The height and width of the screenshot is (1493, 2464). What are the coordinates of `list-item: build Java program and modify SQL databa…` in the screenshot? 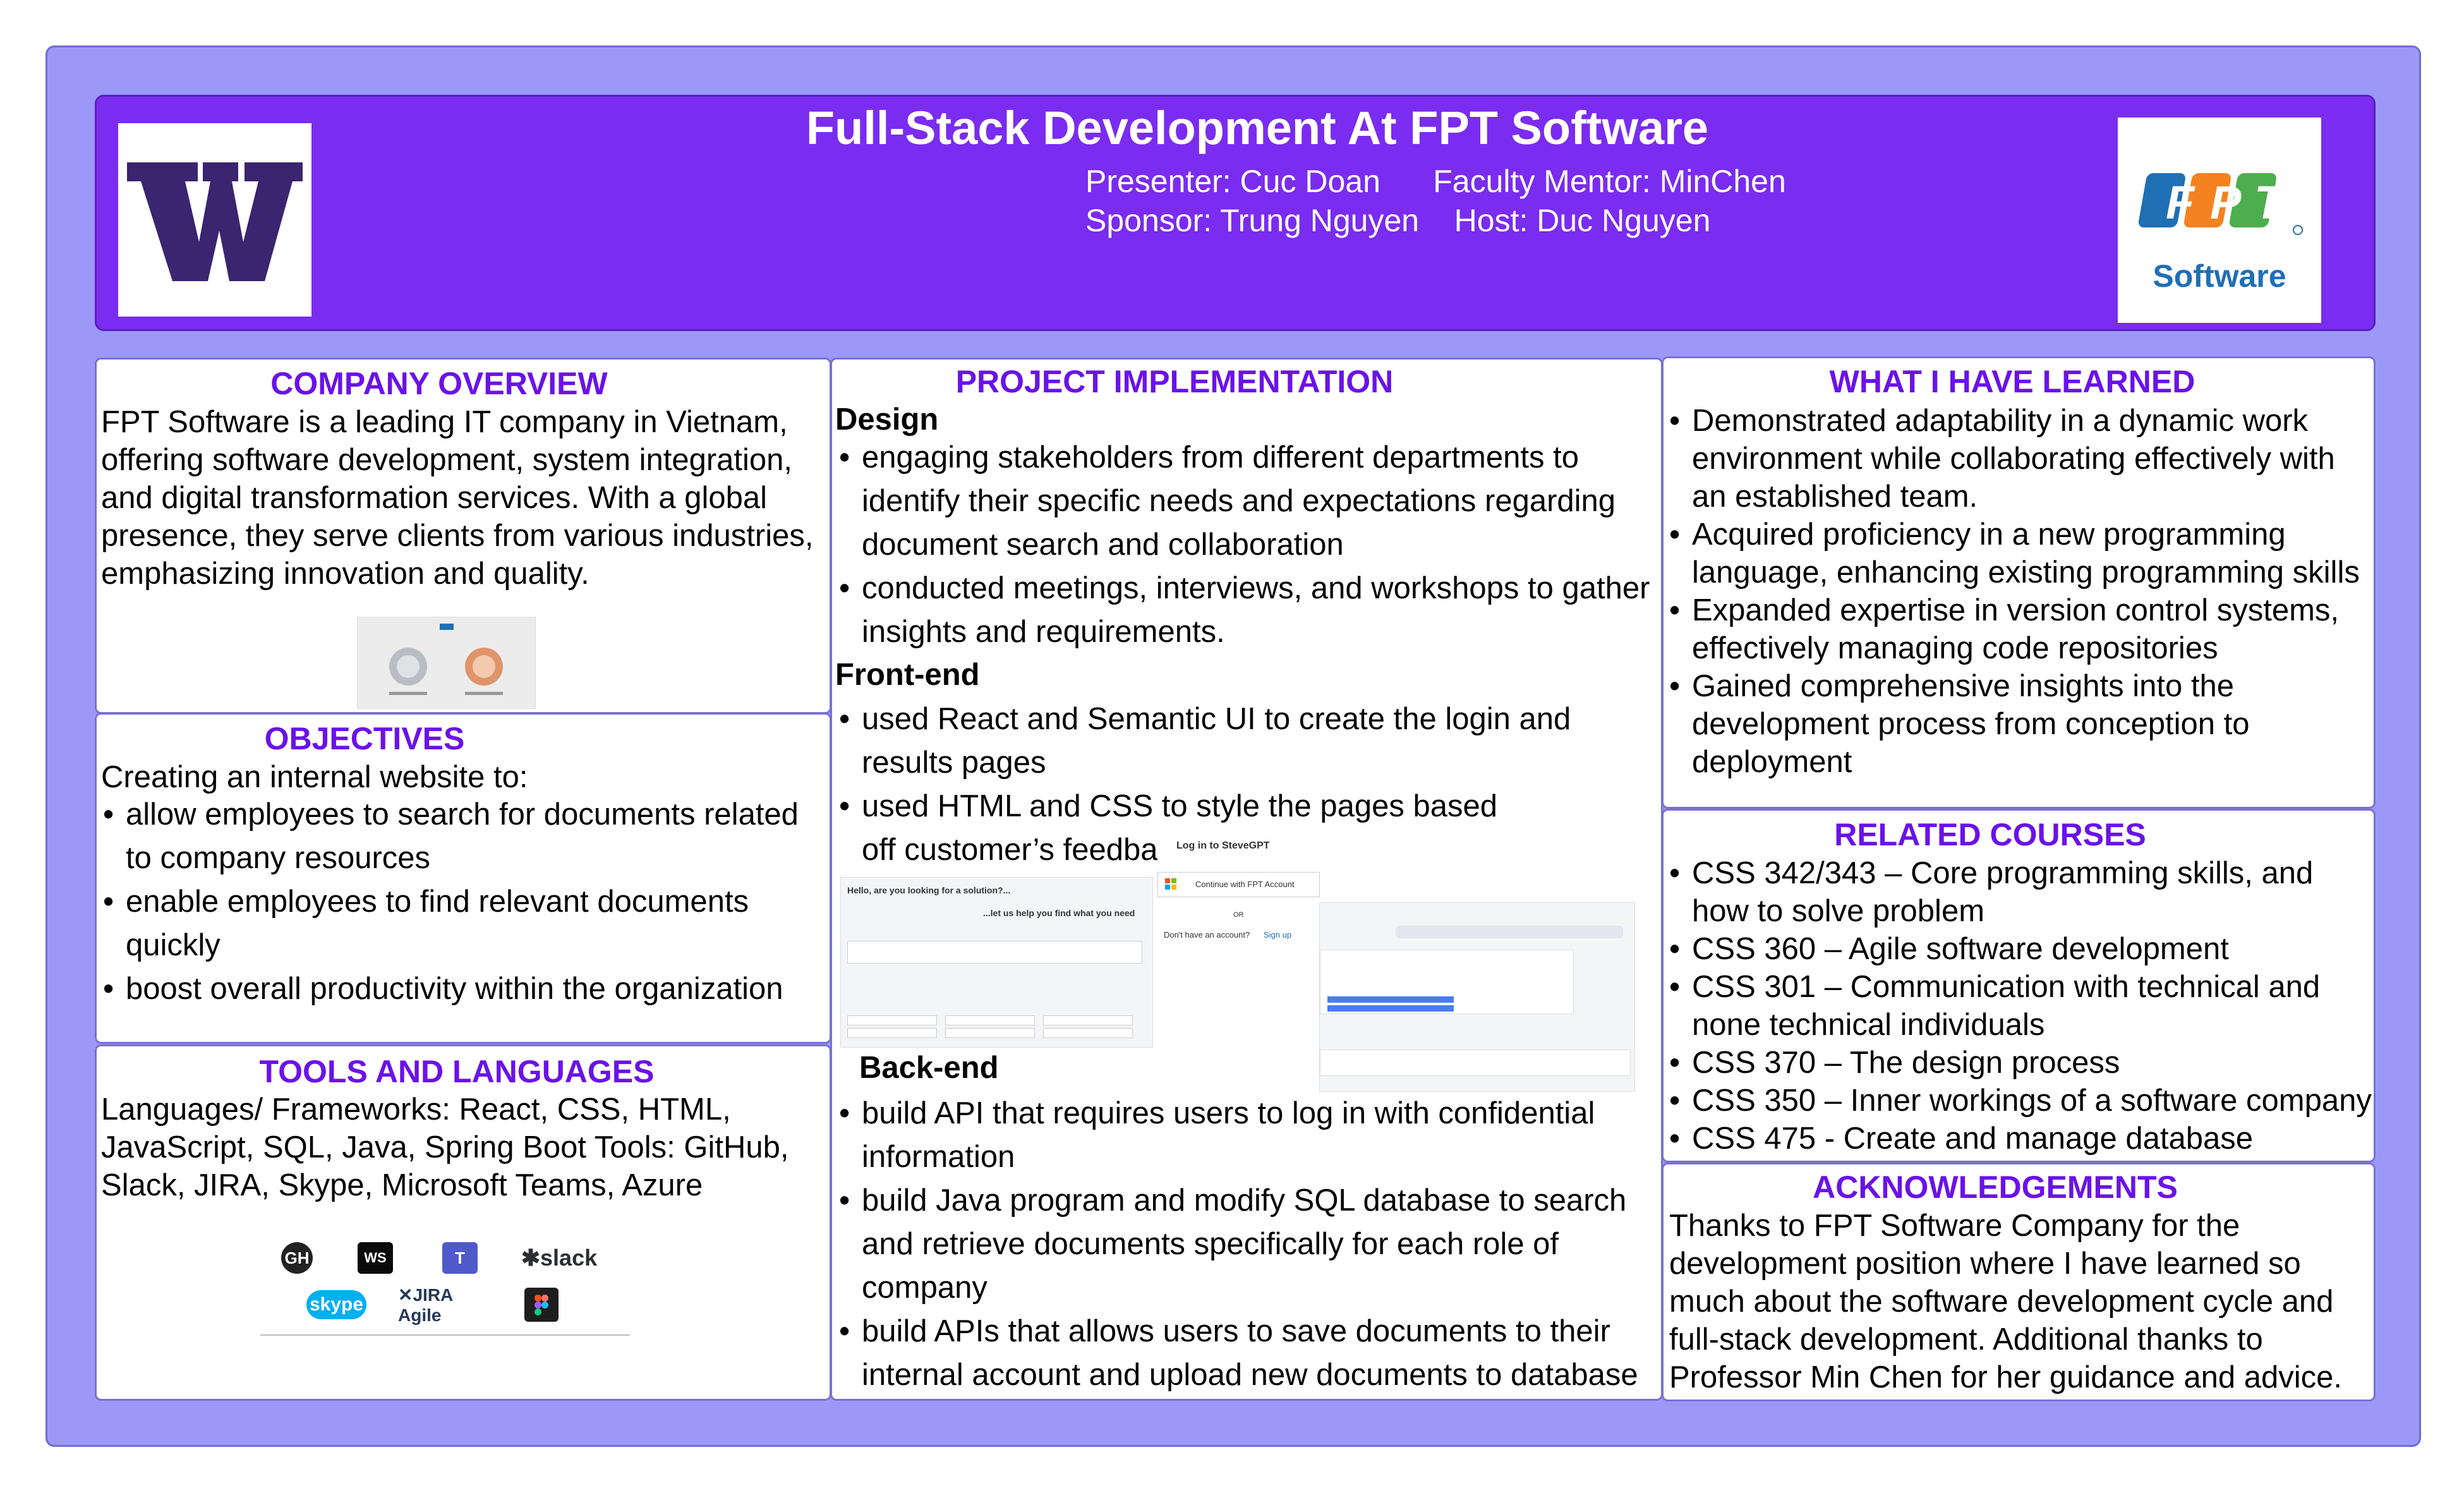 It's located at (1249, 1244).